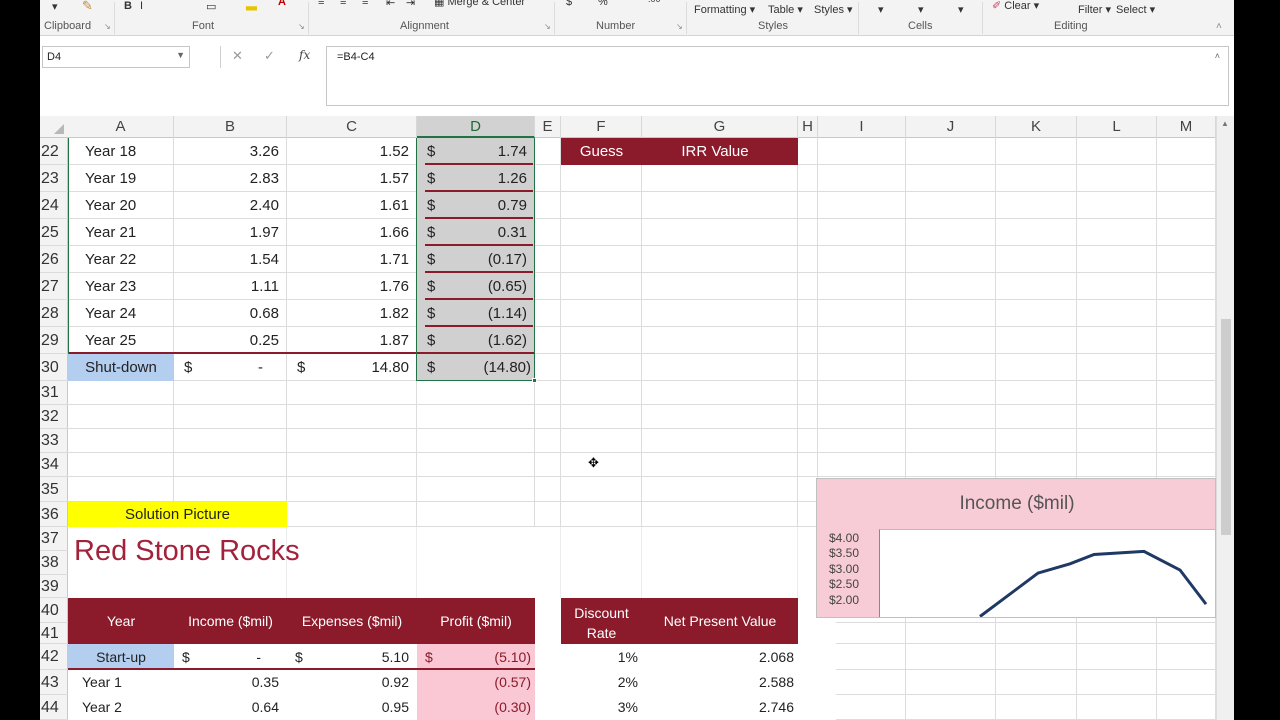 The height and width of the screenshot is (720, 1280). What do you see at coordinates (601, 633) in the screenshot?
I see `rate-header: Rate` at bounding box center [601, 633].